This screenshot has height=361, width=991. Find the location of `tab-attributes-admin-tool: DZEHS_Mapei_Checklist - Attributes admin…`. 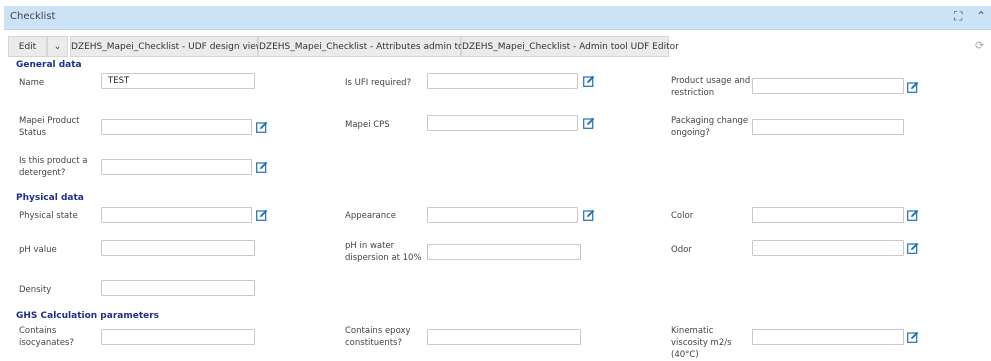

tab-attributes-admin-tool: DZEHS_Mapei_Checklist - Attributes admin… is located at coordinates (365, 46).